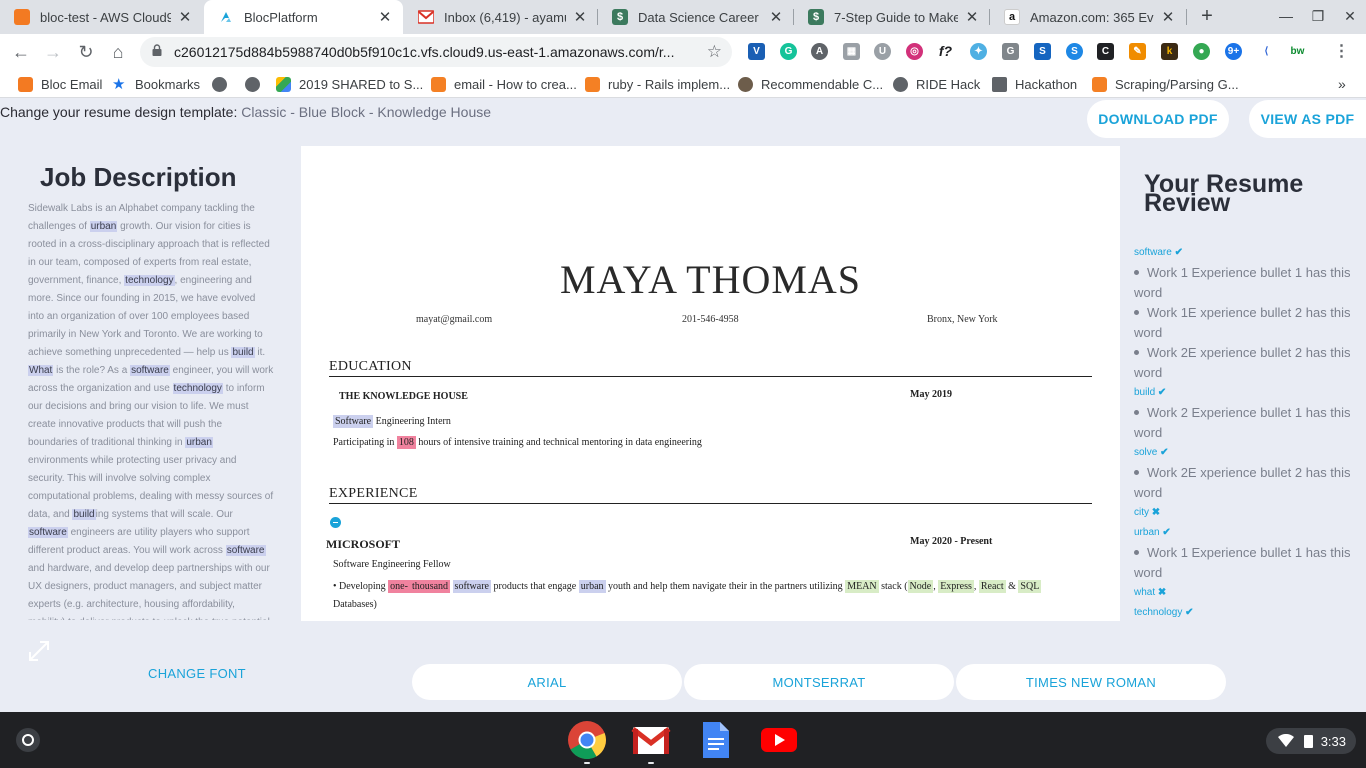  Describe the element at coordinates (1242, 322) in the screenshot. I see `review-bullet-text: Work 1E xperience bullet 2 has this word` at that location.